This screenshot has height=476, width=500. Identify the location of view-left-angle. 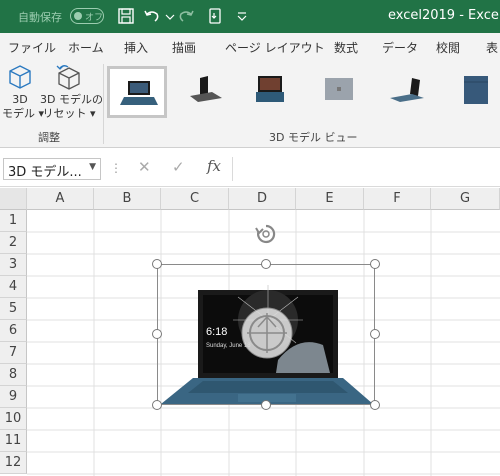
(204, 92).